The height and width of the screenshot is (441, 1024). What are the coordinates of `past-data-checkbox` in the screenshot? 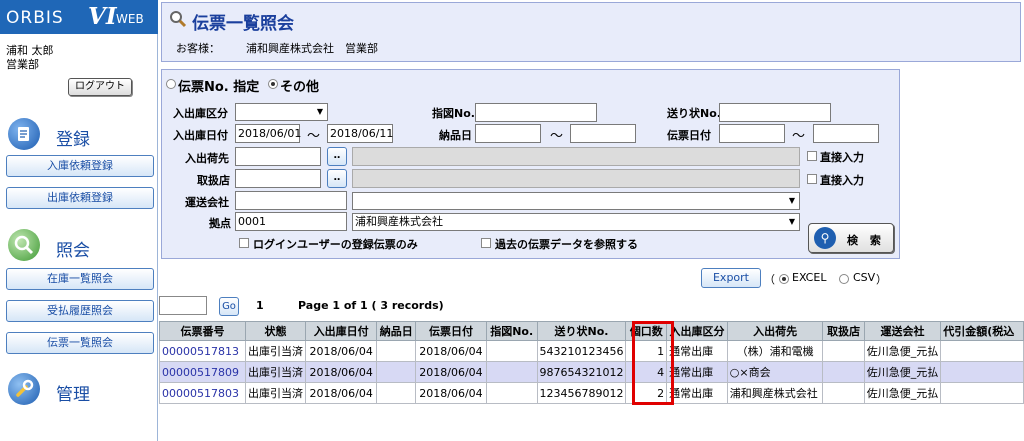 It's located at (486, 243).